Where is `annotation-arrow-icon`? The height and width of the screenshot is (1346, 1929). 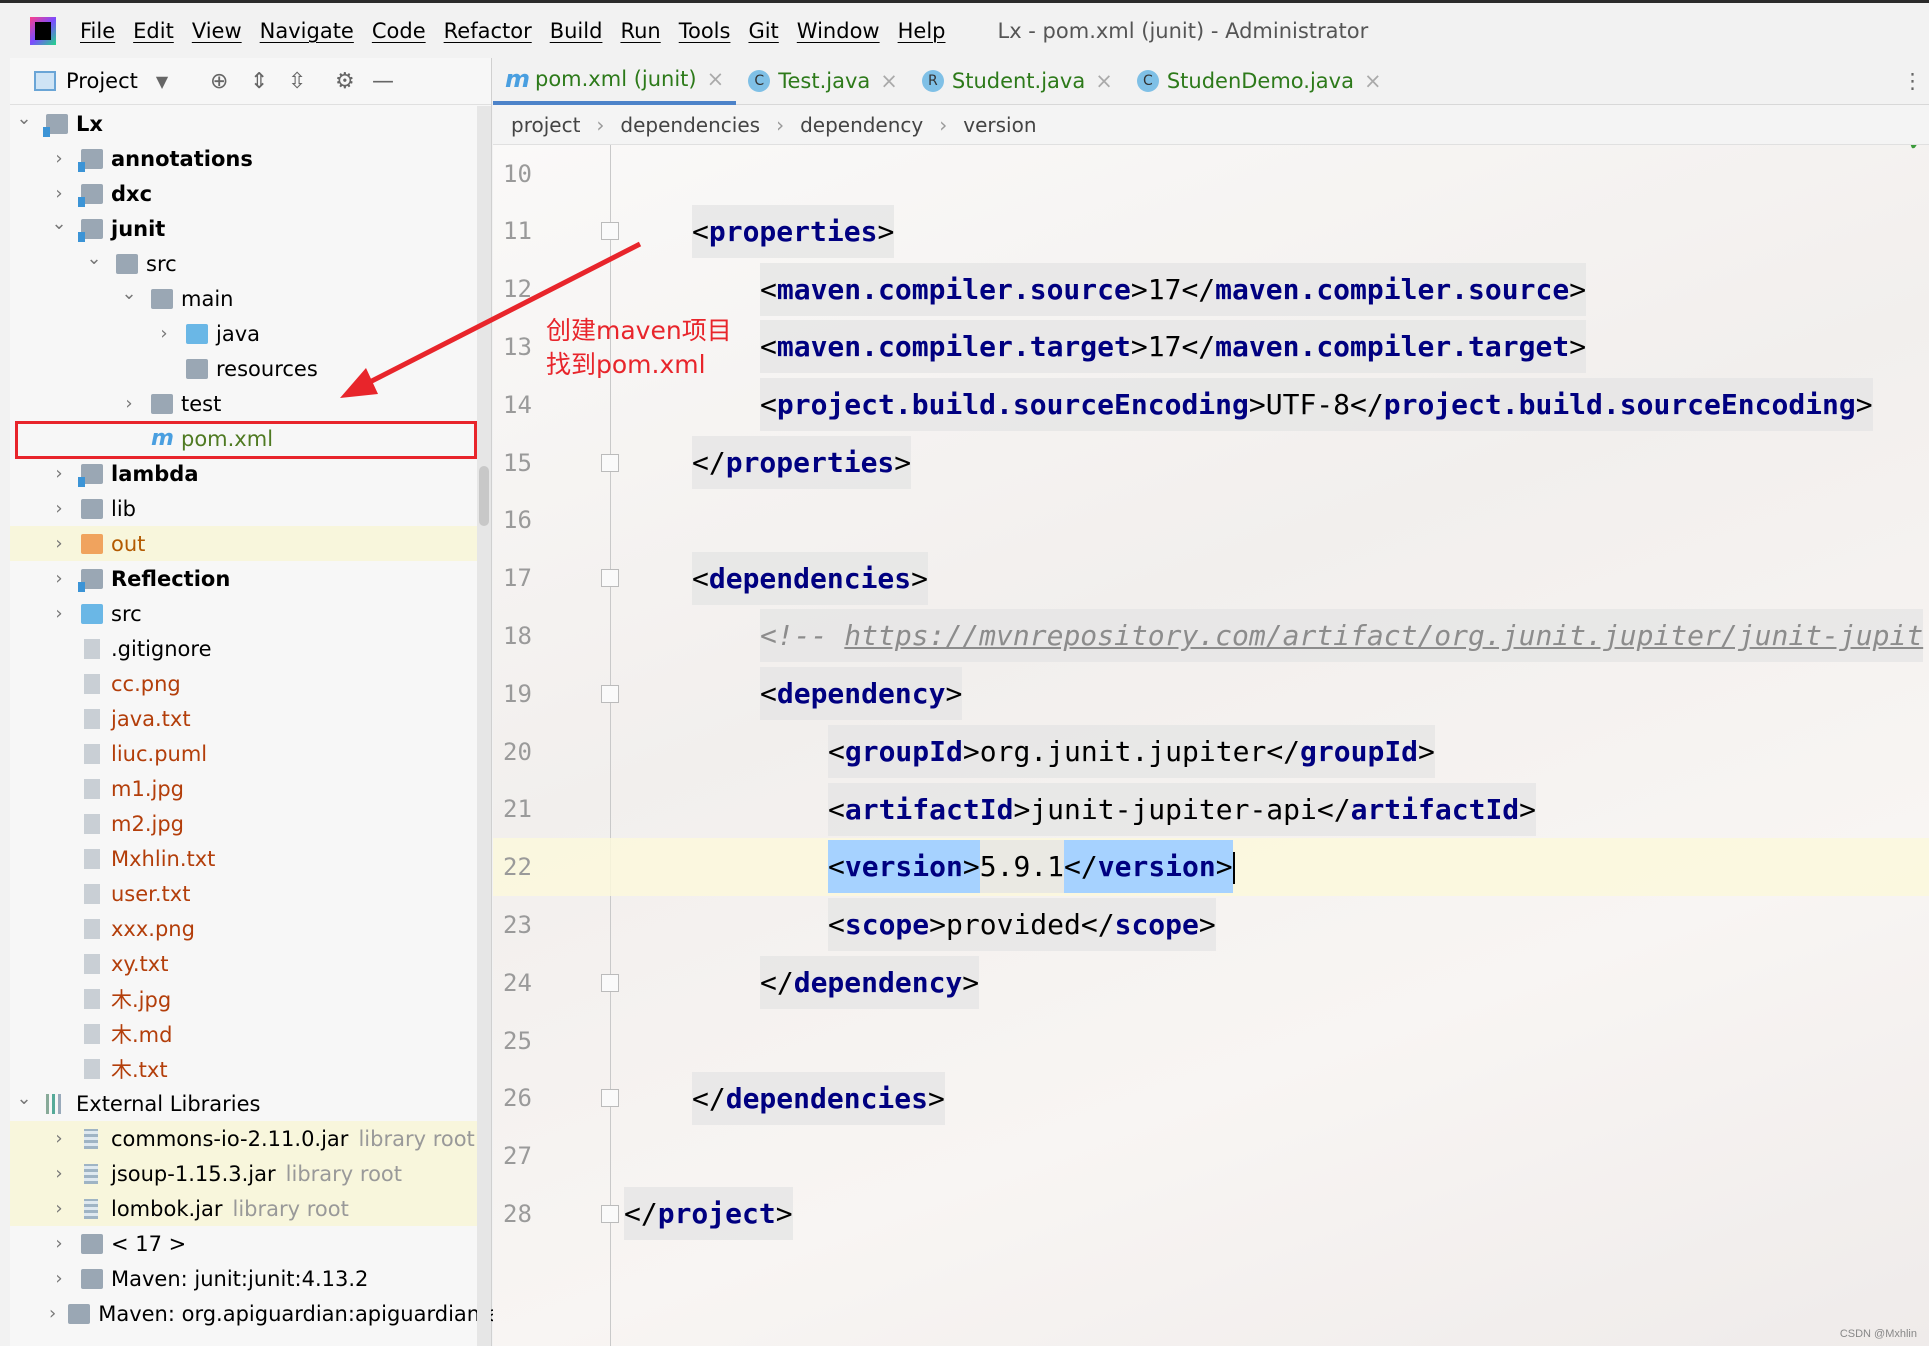
annotation-arrow-icon is located at coordinates (491, 319).